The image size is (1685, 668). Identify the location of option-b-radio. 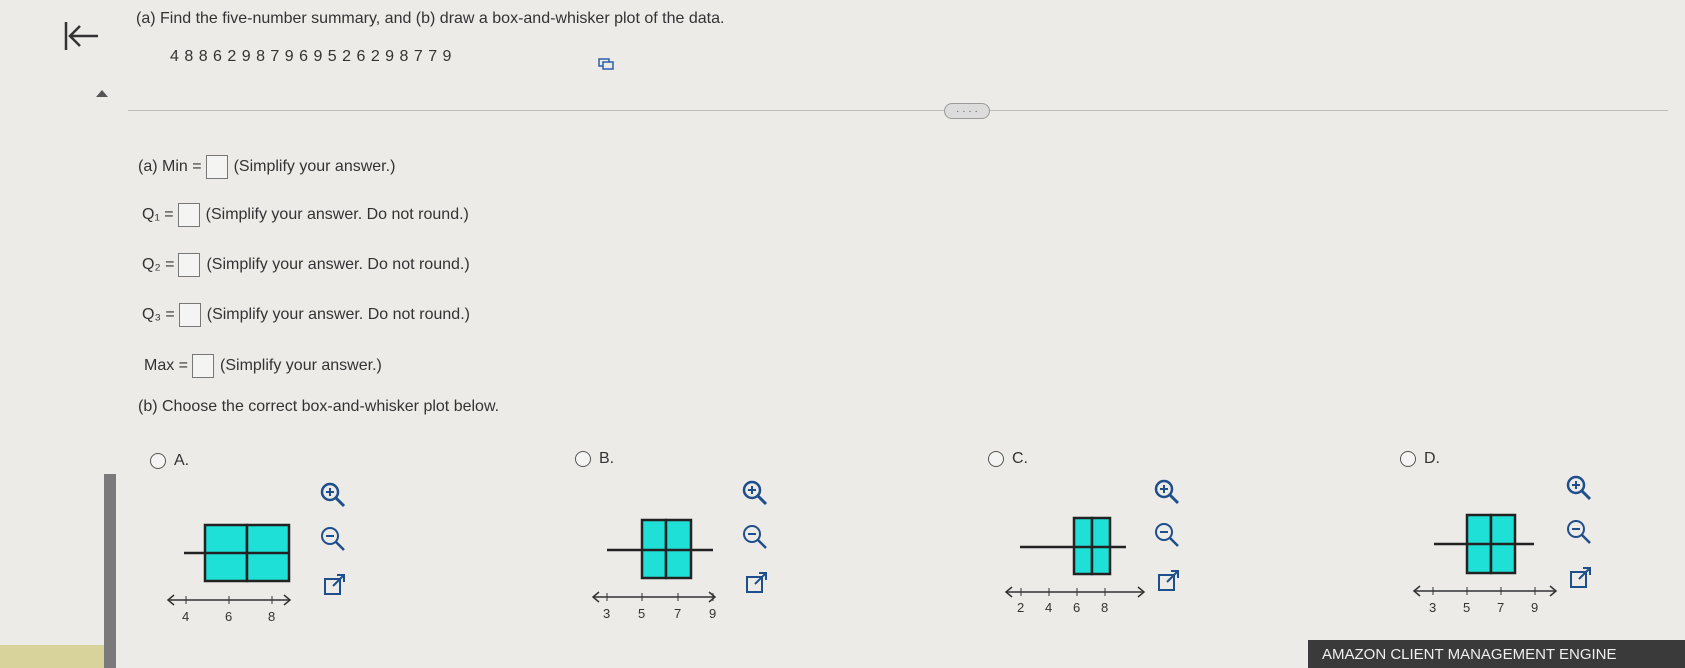
(583, 459).